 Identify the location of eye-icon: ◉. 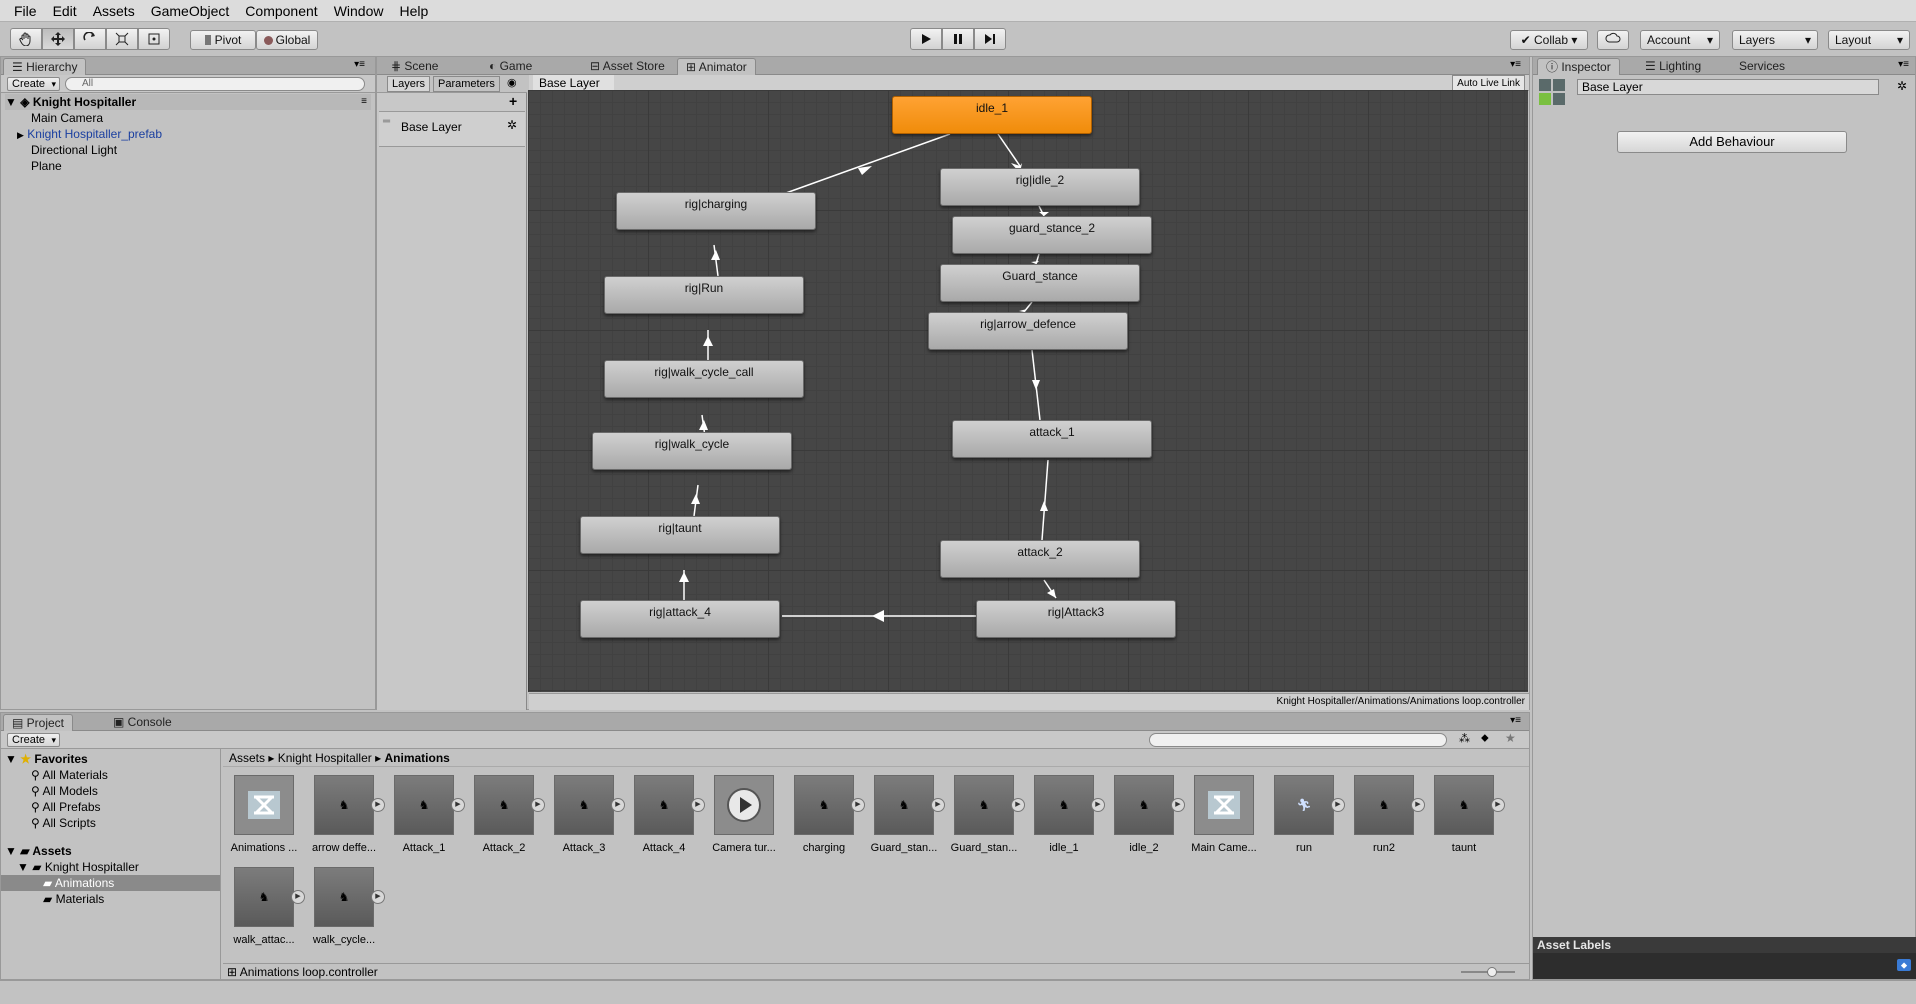
(512, 82).